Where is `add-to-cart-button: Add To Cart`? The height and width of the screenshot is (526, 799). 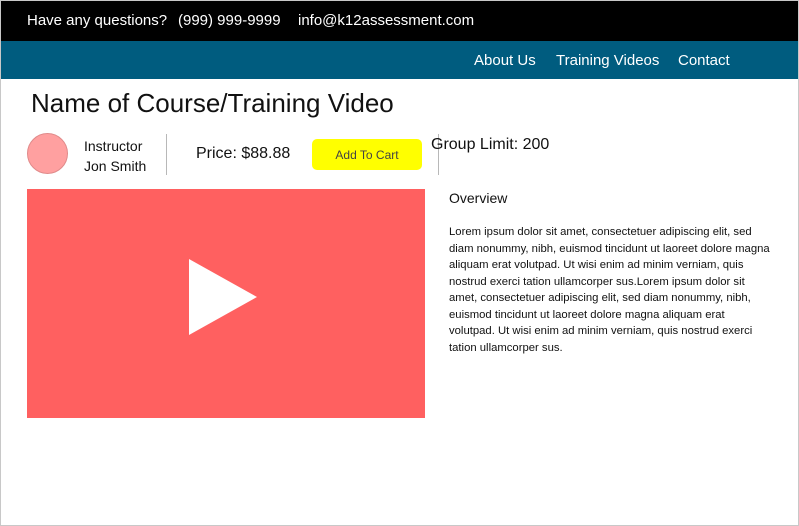
add-to-cart-button: Add To Cart is located at coordinates (367, 154).